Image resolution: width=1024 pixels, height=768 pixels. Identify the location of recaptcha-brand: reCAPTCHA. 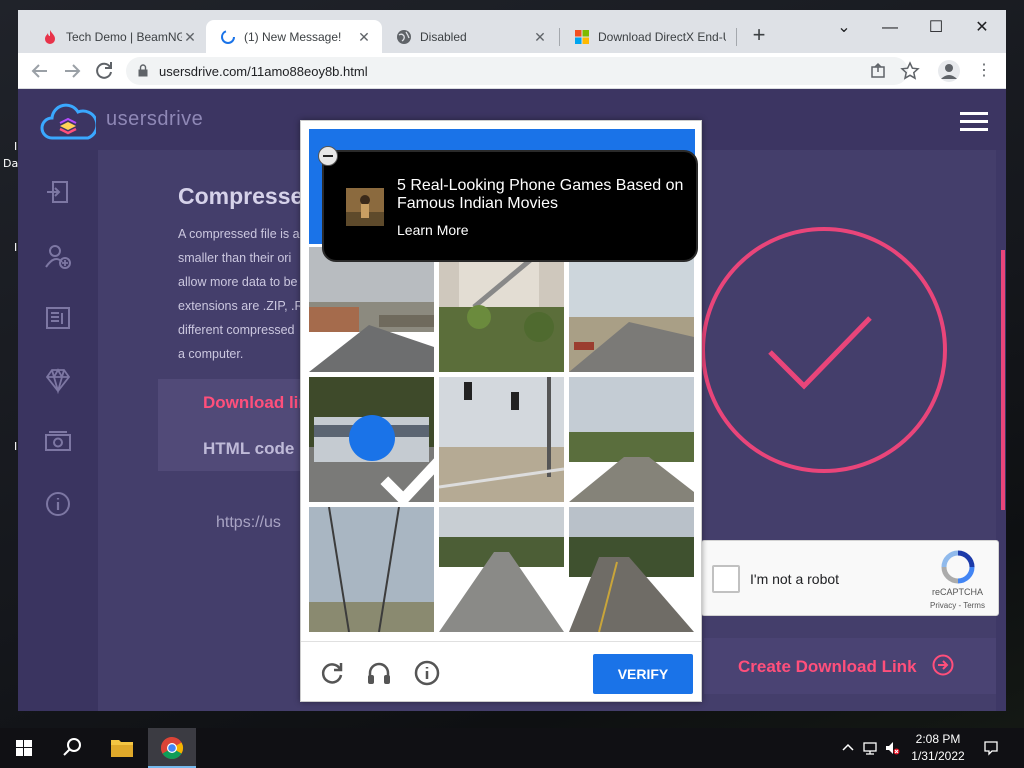
(958, 592).